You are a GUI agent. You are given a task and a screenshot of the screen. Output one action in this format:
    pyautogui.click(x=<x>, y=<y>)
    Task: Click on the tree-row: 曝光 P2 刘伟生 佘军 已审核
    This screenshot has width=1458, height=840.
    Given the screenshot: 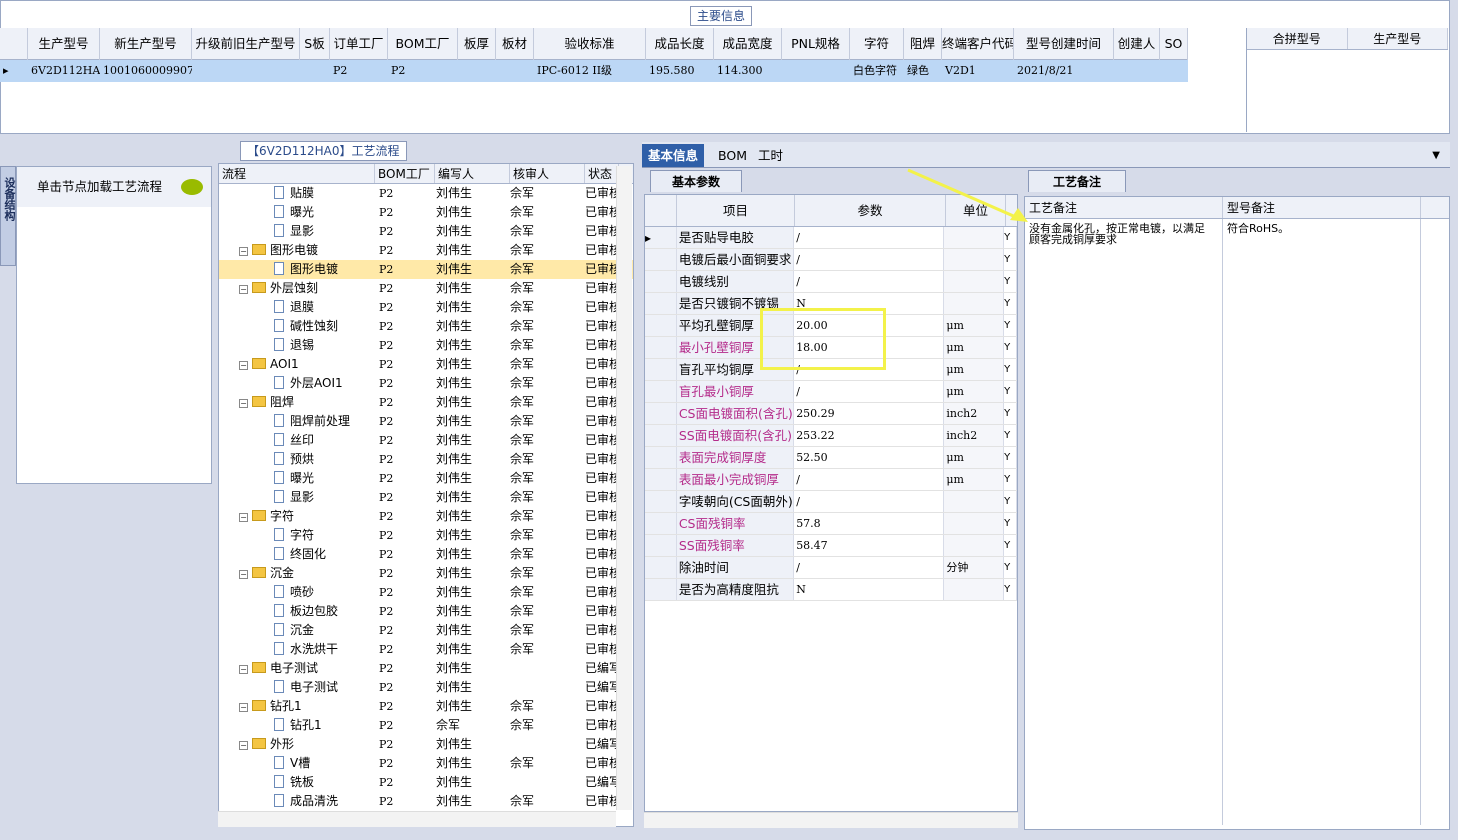 What is the action you would take?
    pyautogui.click(x=426, y=478)
    